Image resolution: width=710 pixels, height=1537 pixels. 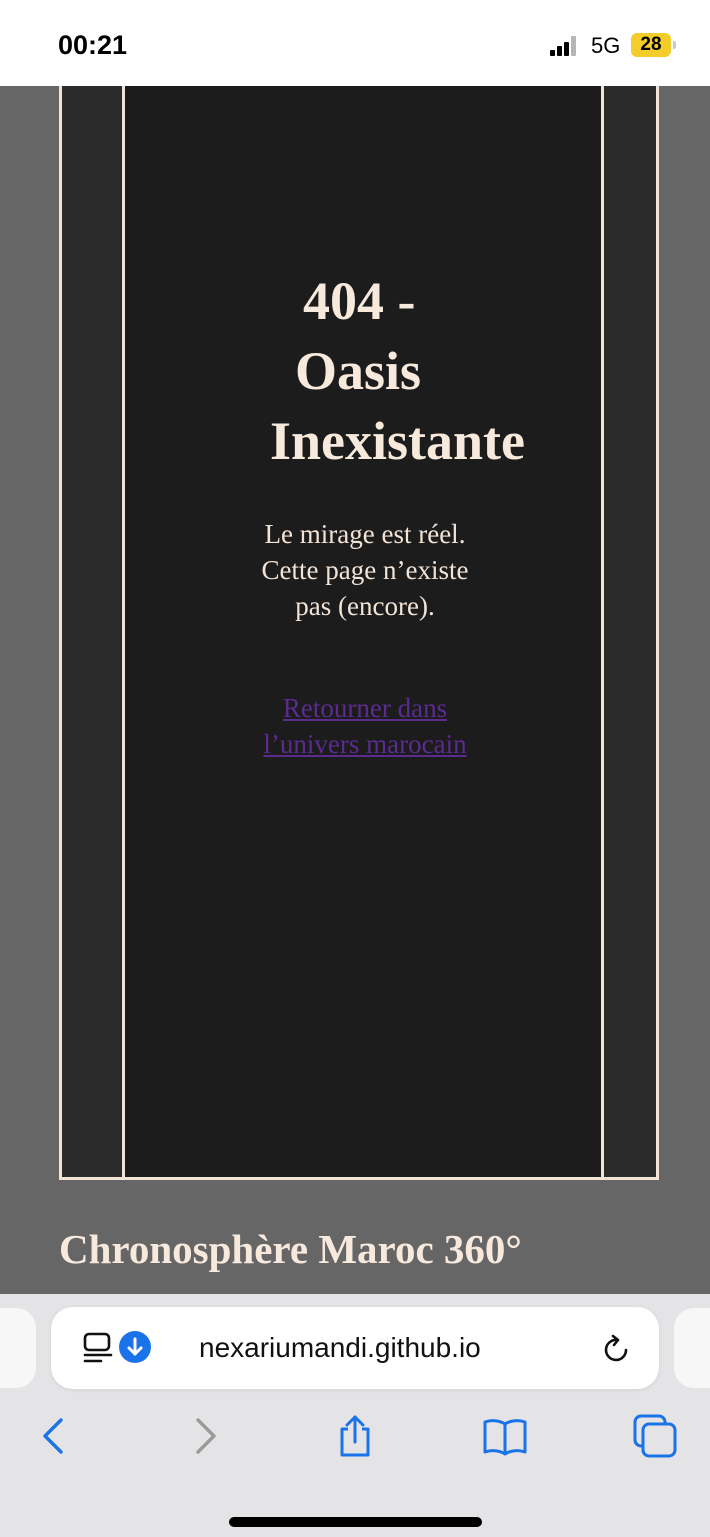 I want to click on tabs-icon, so click(x=655, y=1436).